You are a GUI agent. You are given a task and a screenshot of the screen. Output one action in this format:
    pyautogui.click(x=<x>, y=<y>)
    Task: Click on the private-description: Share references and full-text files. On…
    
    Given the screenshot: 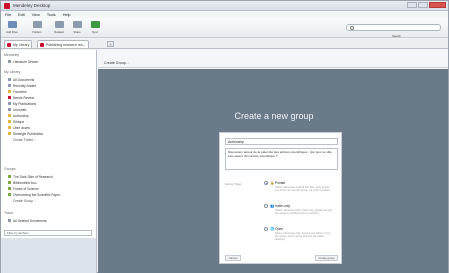 What is the action you would take?
    pyautogui.click(x=303, y=189)
    